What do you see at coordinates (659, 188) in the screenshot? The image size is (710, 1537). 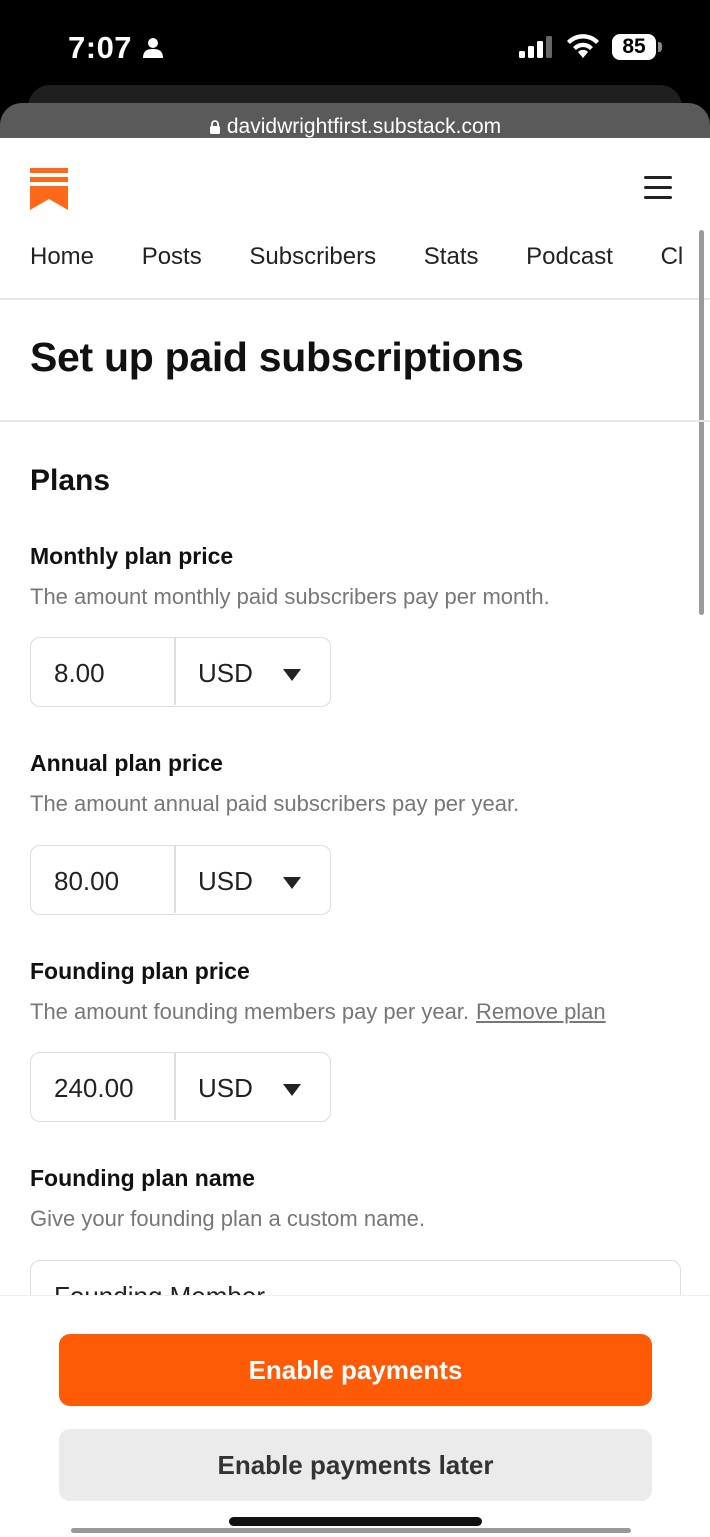 I see `hamburger-menu-icon` at bounding box center [659, 188].